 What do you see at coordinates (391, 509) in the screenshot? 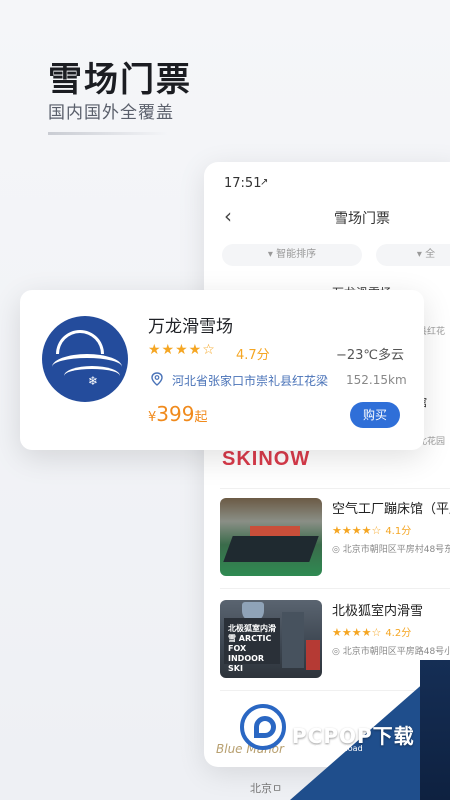
I see `item-name: 空气工厂蹦床馆（平房` at bounding box center [391, 509].